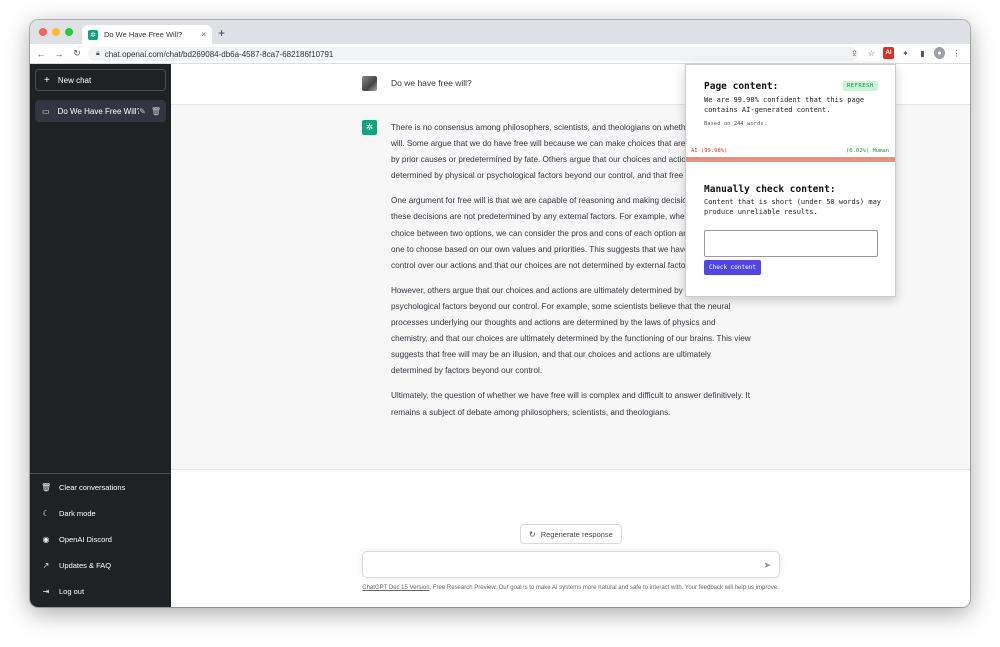 This screenshot has width=1000, height=647. Describe the element at coordinates (46, 487) in the screenshot. I see `trash-icon: 🗑︎` at that location.